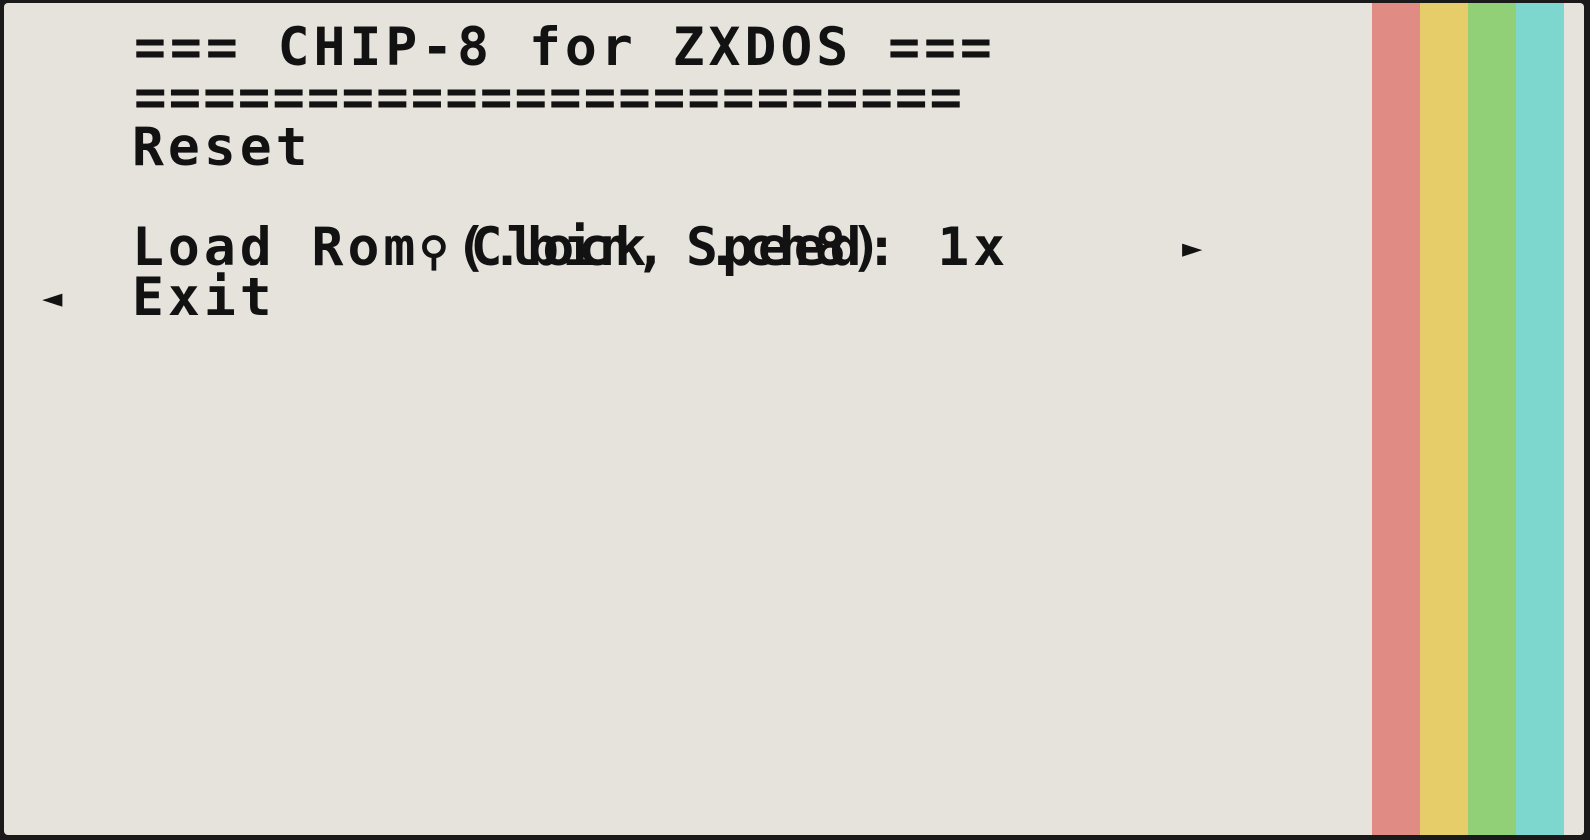 This screenshot has height=840, width=1590. Describe the element at coordinates (1492, 419) in the screenshot. I see `stripe-green` at that location.